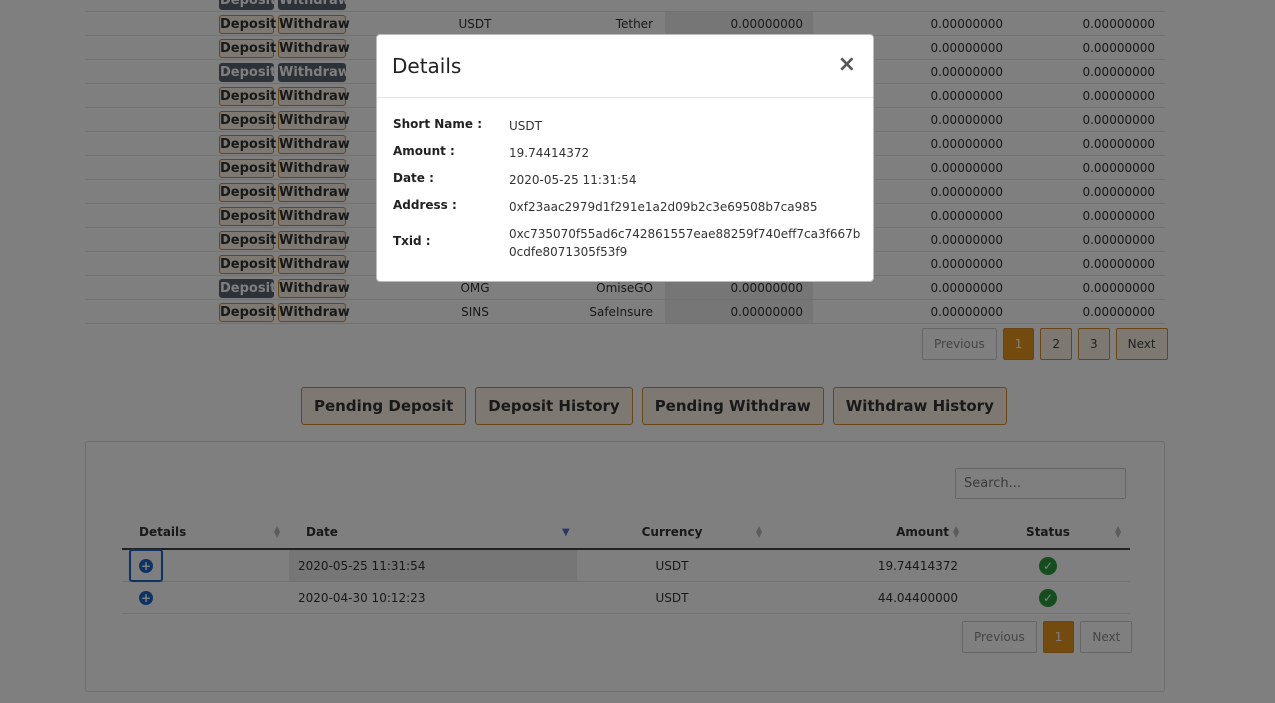 Image resolution: width=1275 pixels, height=703 pixels. Describe the element at coordinates (424, 151) in the screenshot. I see `detail-label: Amount :` at that location.